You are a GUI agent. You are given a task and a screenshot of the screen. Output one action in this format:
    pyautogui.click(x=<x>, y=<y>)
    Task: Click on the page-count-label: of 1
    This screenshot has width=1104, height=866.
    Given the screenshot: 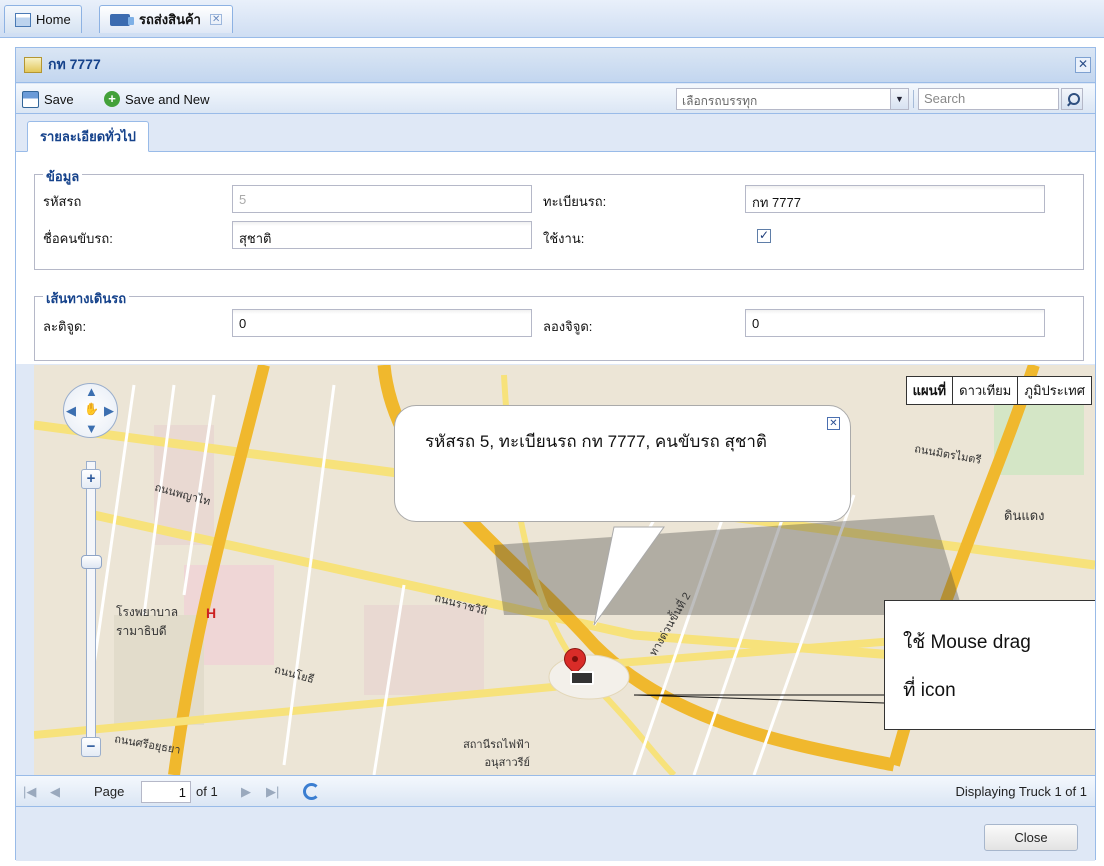 What is the action you would take?
    pyautogui.click(x=207, y=791)
    